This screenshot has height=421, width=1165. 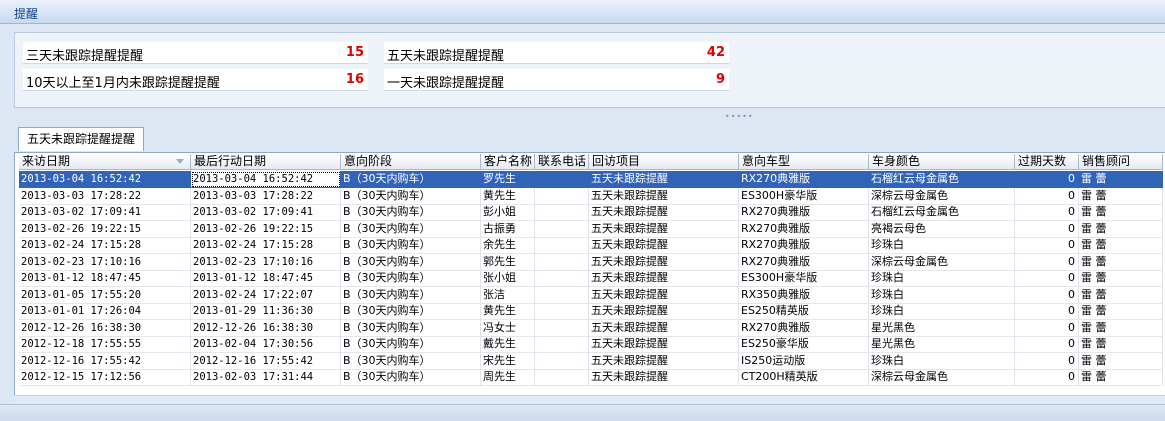 I want to click on cell-customer-name: 罗先生, so click(x=508, y=179).